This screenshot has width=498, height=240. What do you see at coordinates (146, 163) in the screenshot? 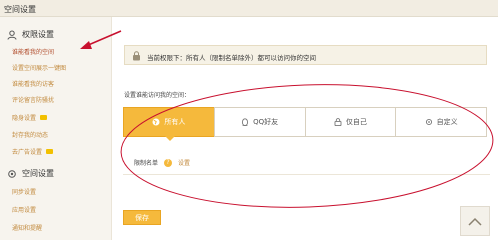
I see `restriction-list-label: 限制名单` at bounding box center [146, 163].